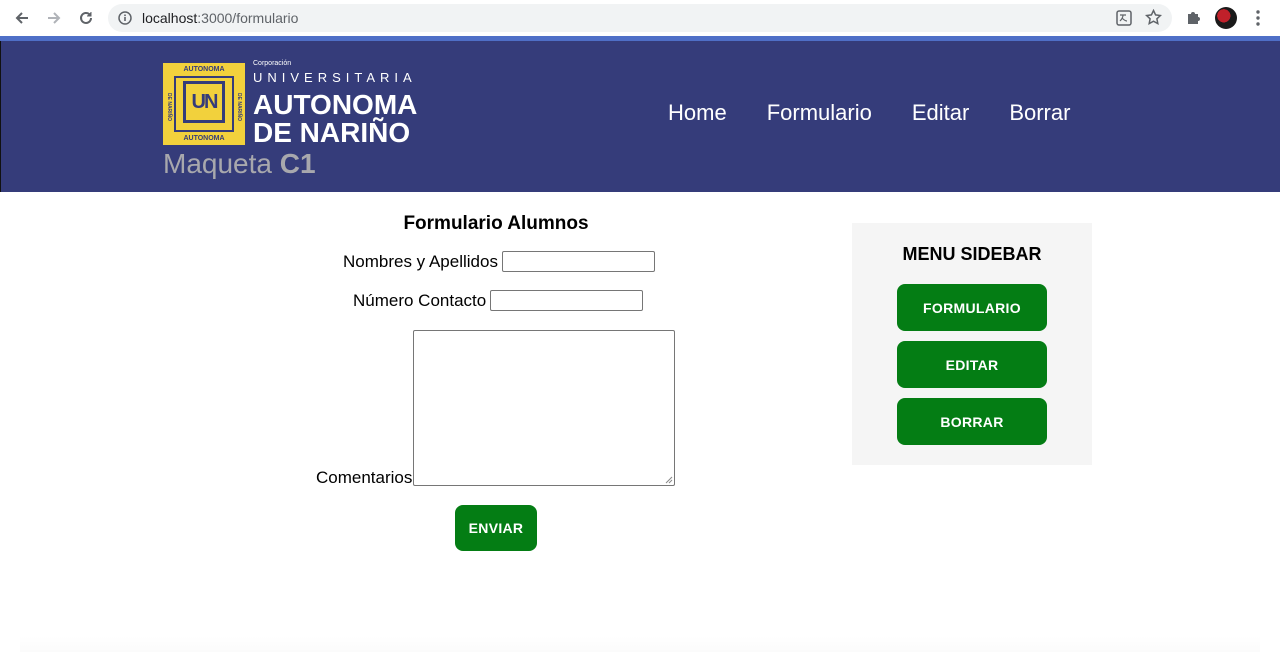 The height and width of the screenshot is (652, 1280). I want to click on more-menu-icon, so click(1258, 18).